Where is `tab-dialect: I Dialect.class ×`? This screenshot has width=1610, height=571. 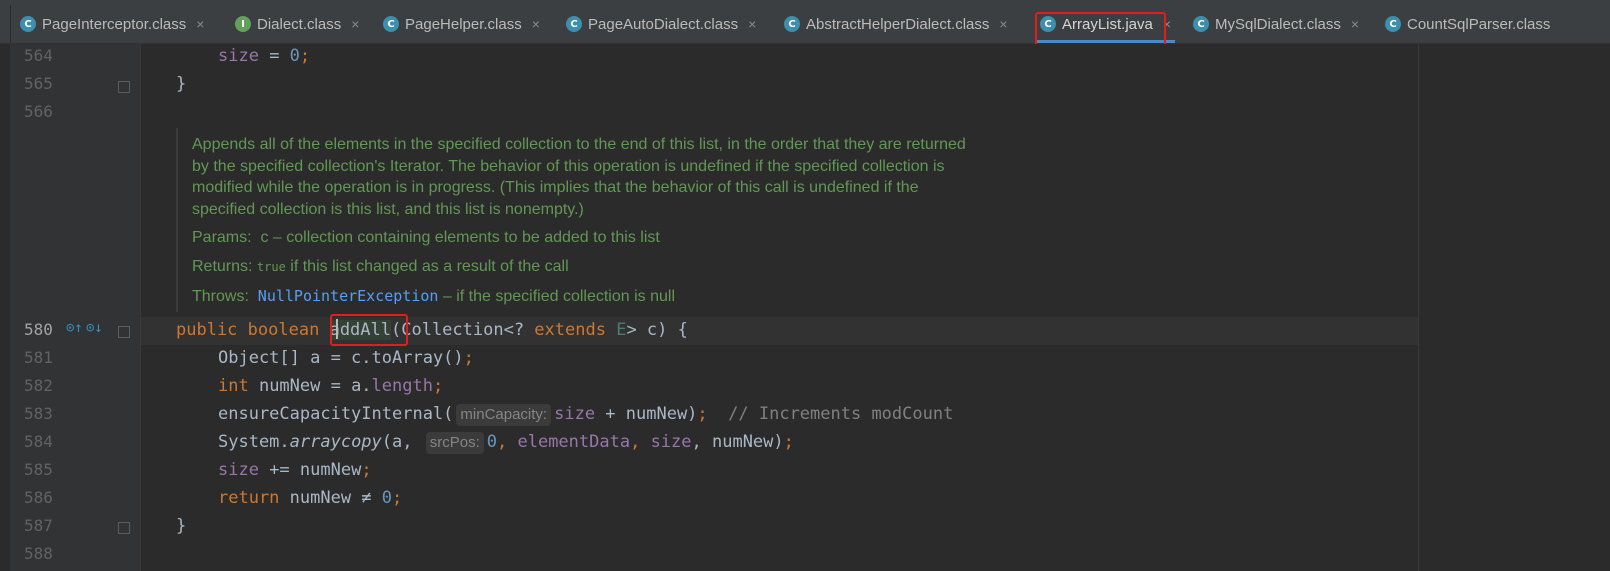 tab-dialect: I Dialect.class × is located at coordinates (297, 24).